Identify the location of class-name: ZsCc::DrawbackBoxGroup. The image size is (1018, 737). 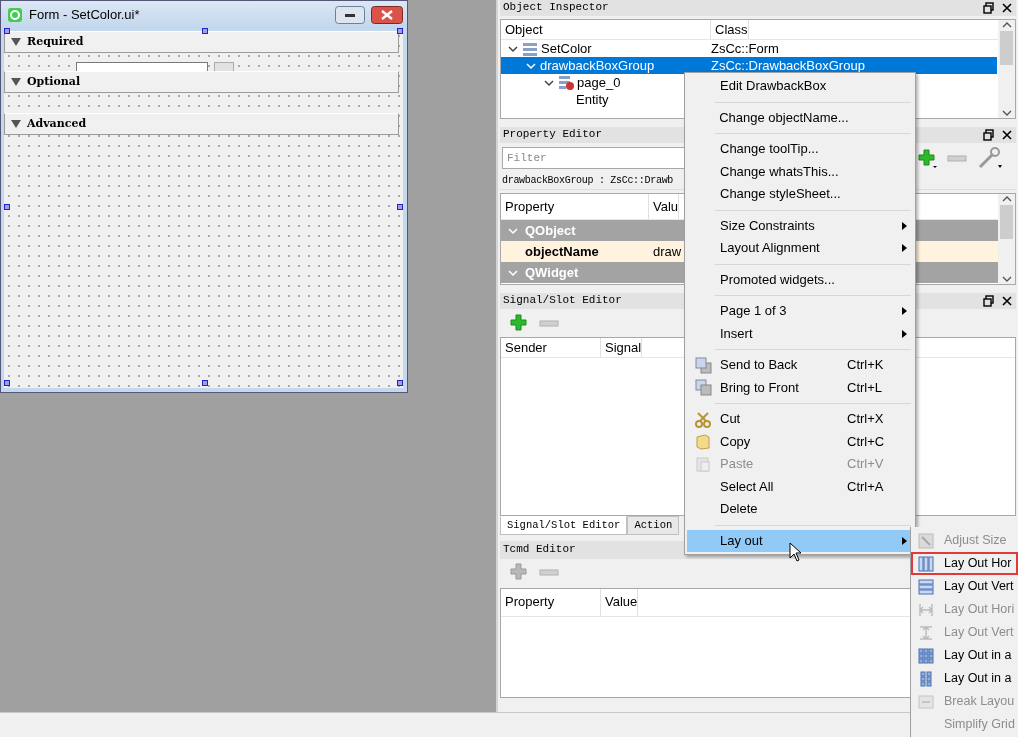
(788, 65).